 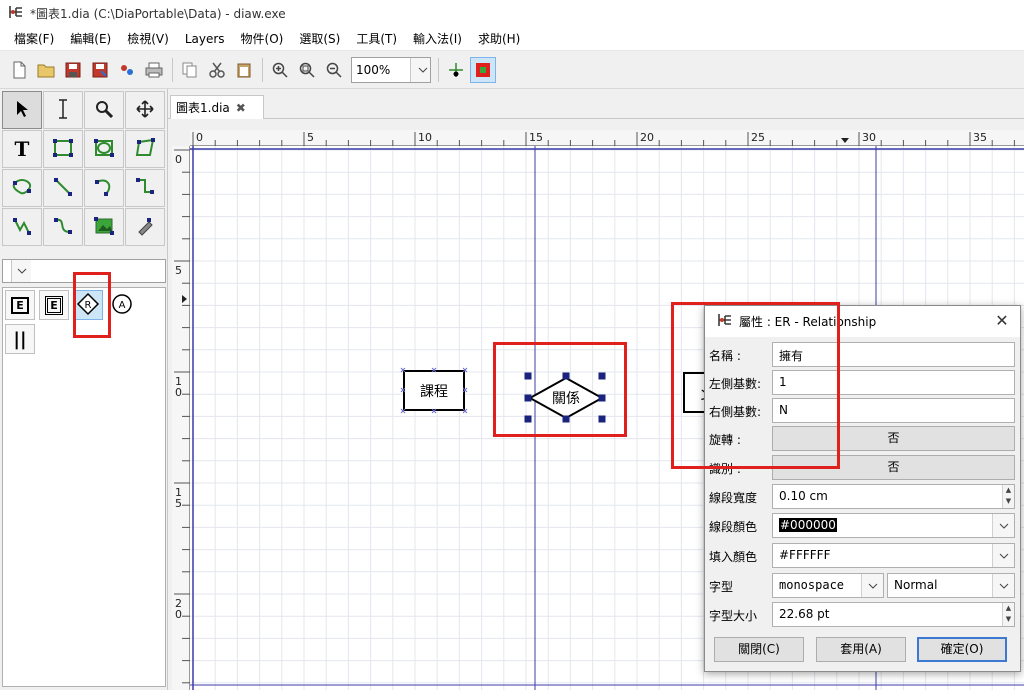 I want to click on prop-identifying-toggle: 否, so click(x=893, y=467).